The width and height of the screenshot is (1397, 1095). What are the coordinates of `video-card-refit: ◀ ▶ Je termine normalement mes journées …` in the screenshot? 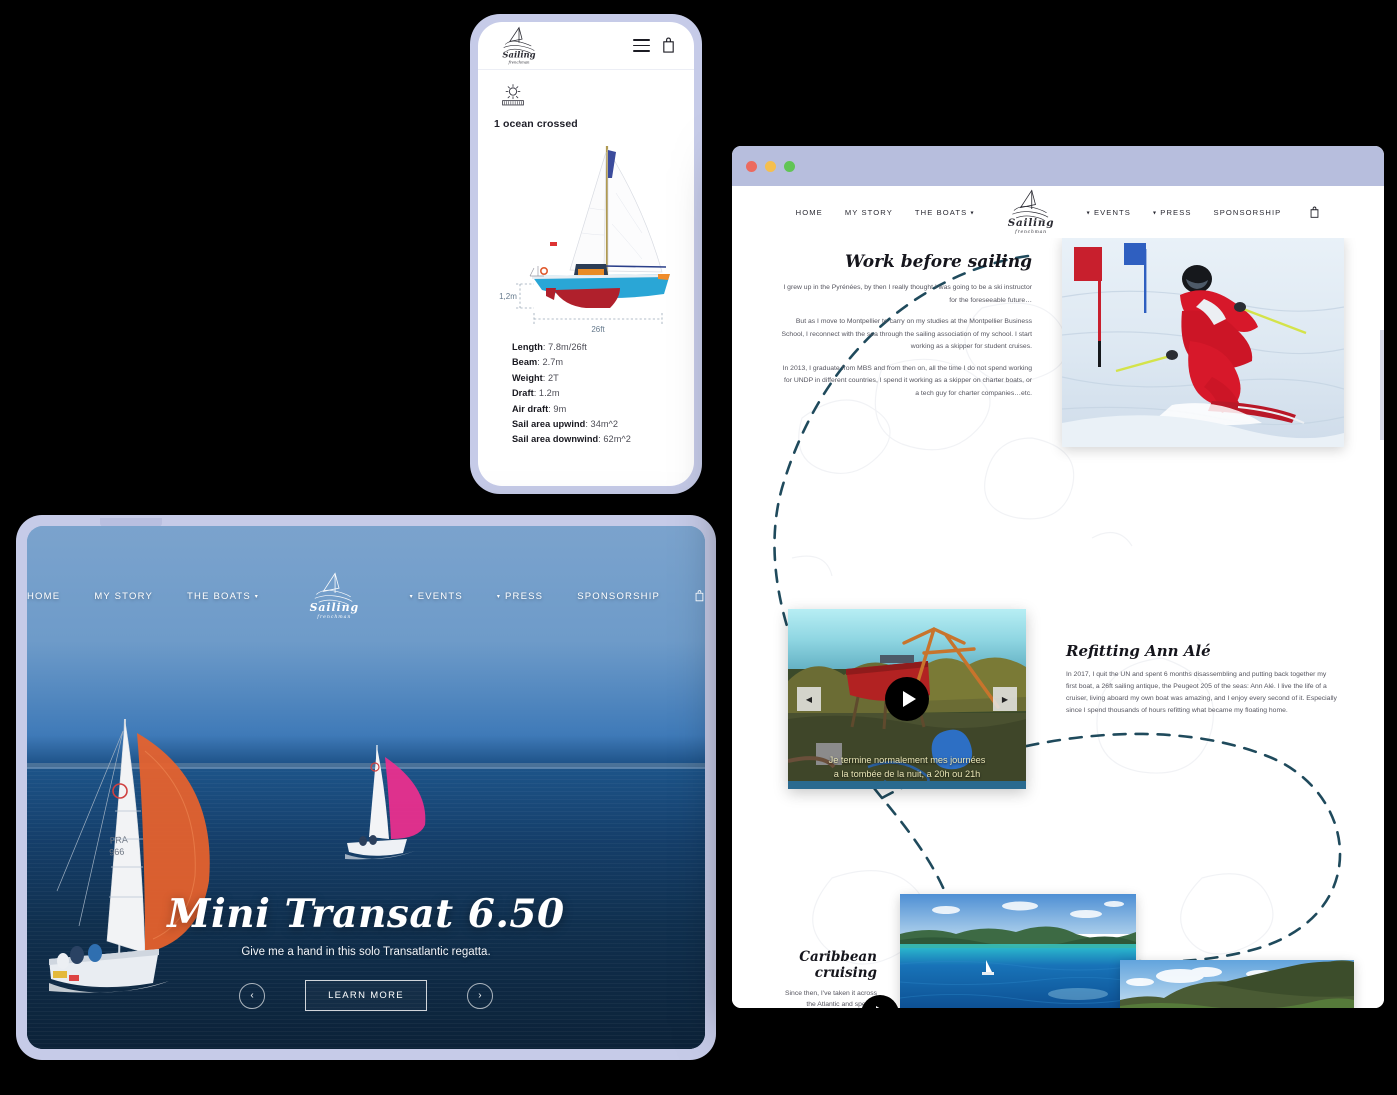 It's located at (907, 699).